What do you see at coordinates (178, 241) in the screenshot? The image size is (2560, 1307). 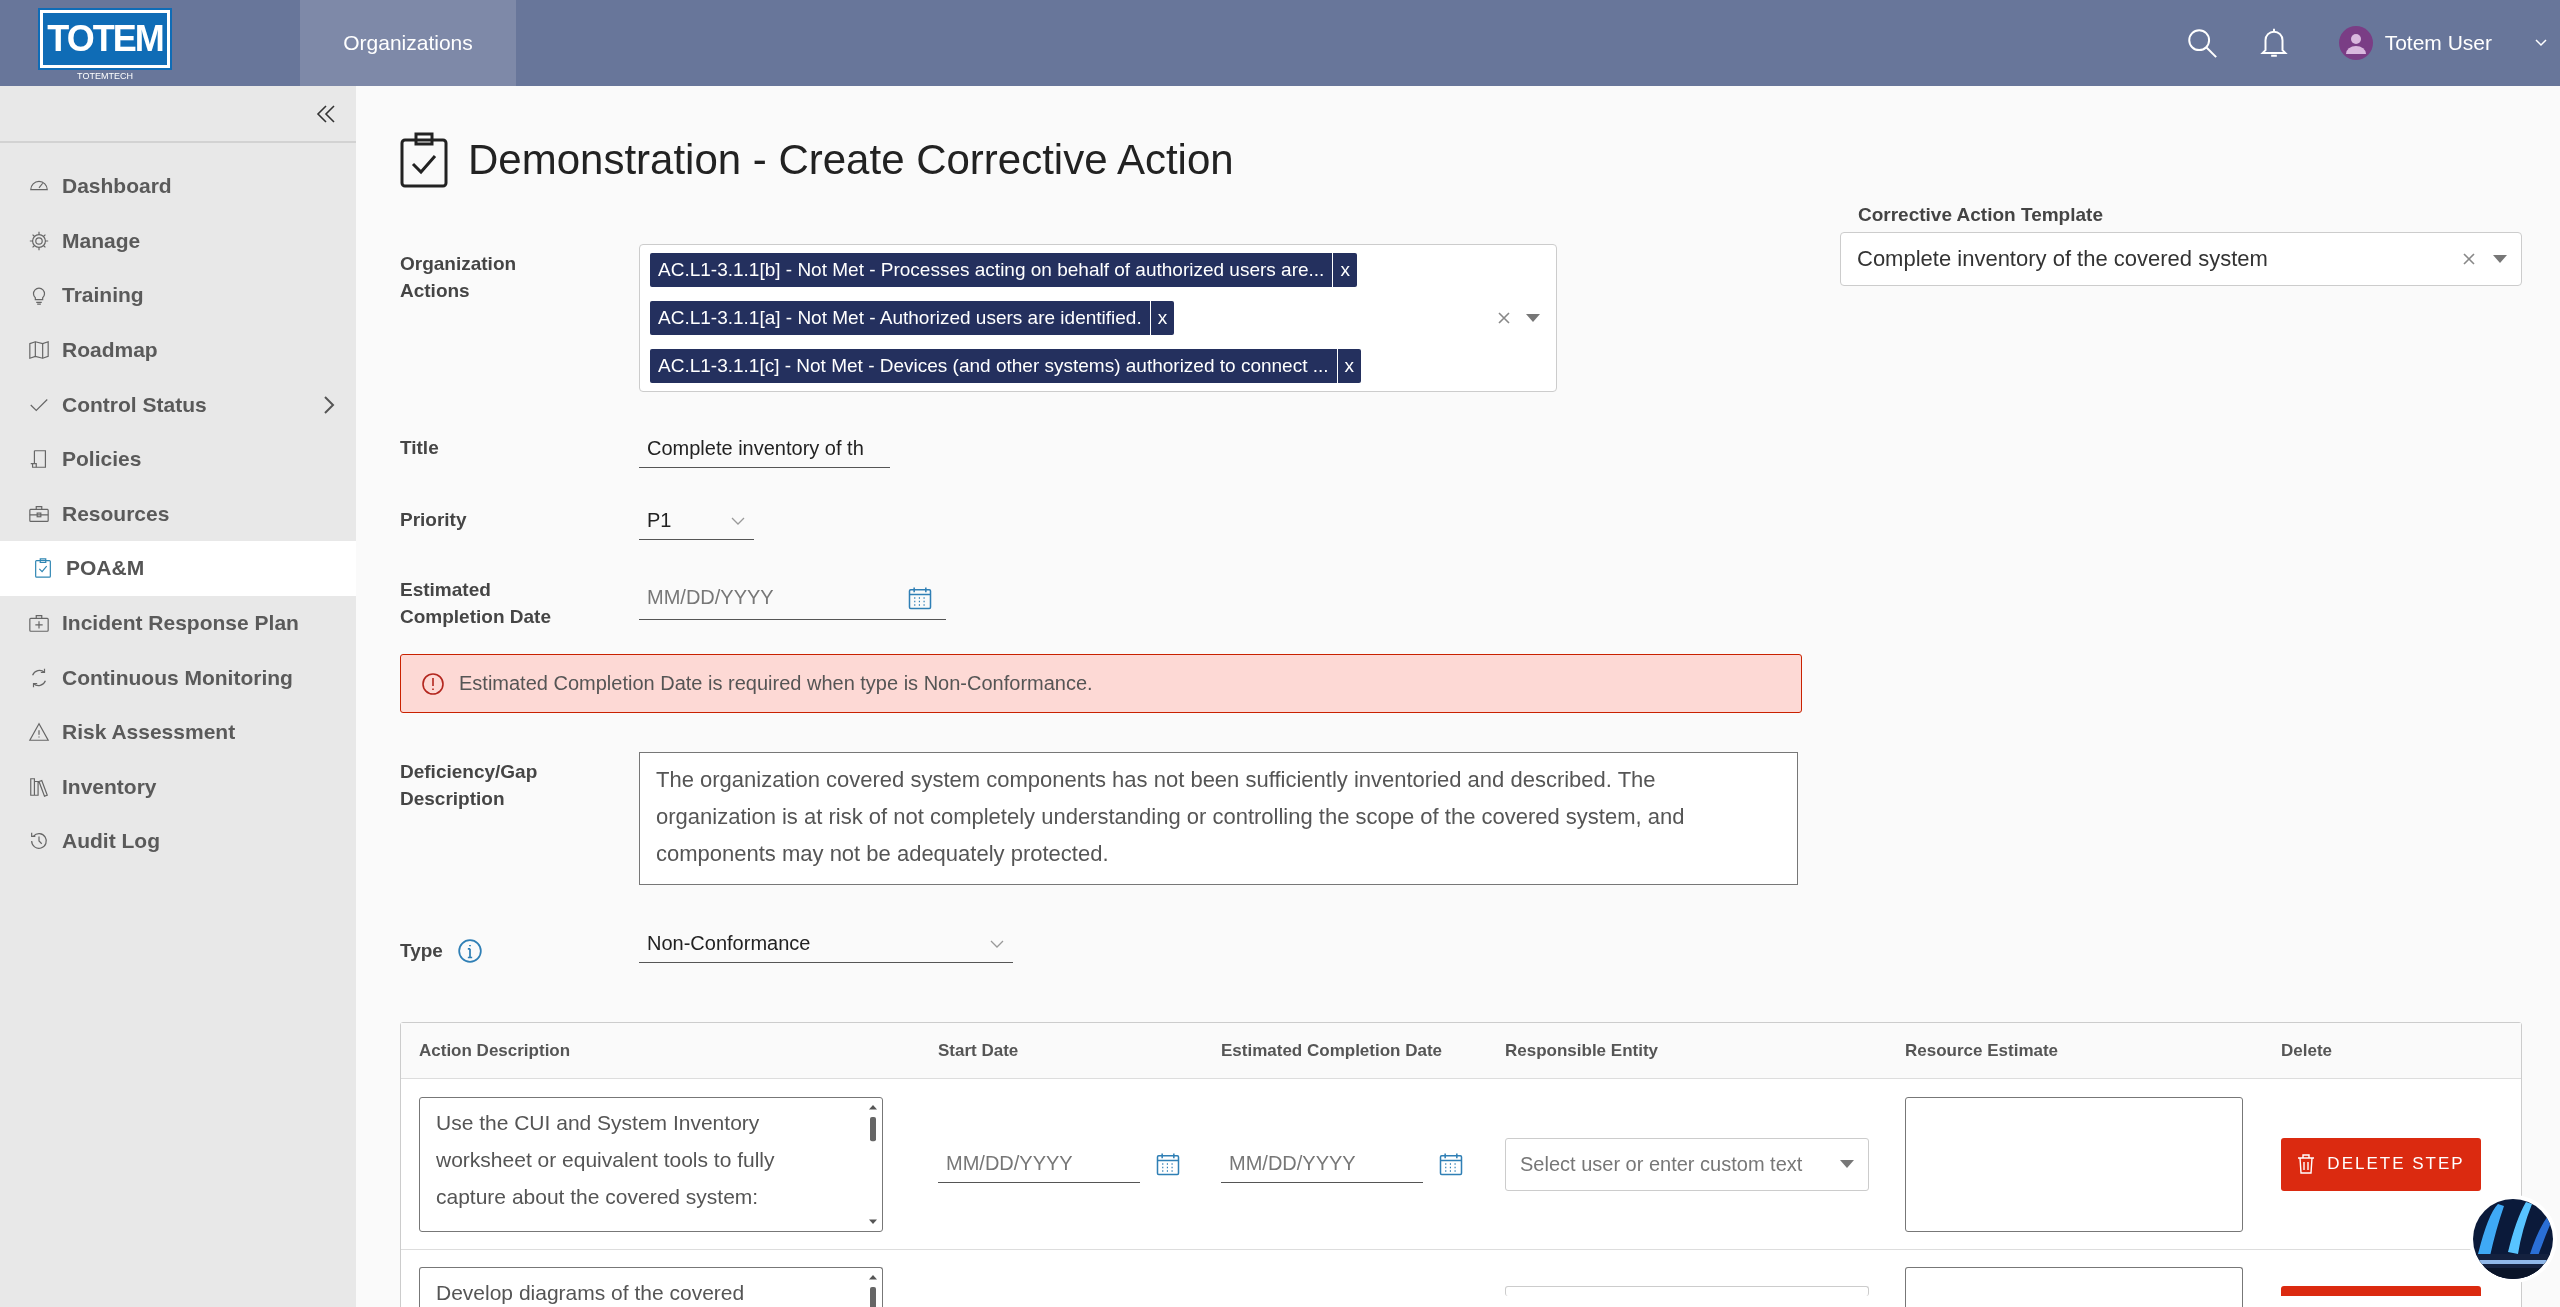 I see `sidebar-item: Manage` at bounding box center [178, 241].